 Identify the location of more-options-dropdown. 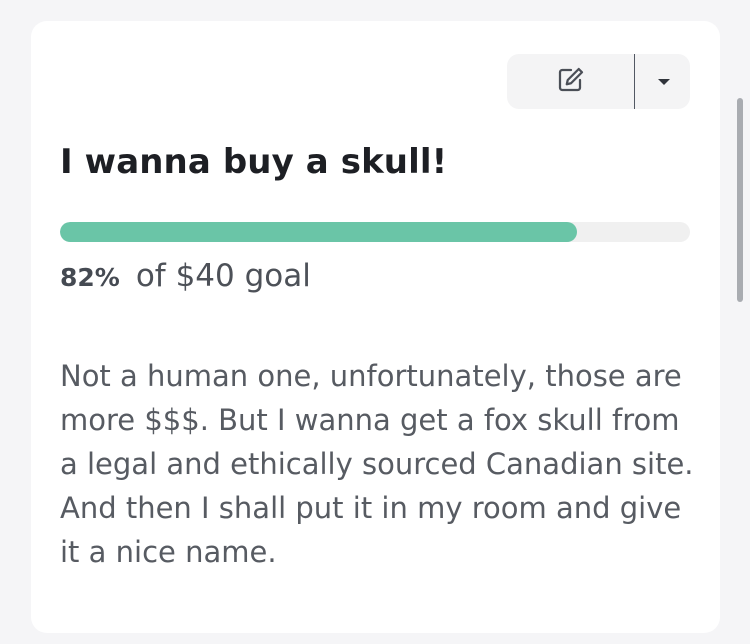
(662, 81).